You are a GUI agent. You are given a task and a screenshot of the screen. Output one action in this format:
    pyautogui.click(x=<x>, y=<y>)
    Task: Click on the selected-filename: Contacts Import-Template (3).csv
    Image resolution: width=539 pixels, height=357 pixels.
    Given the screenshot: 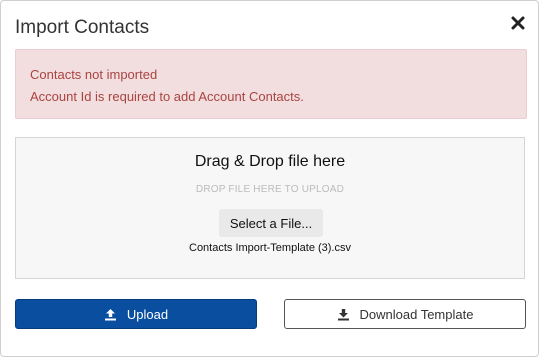 What is the action you would take?
    pyautogui.click(x=270, y=248)
    